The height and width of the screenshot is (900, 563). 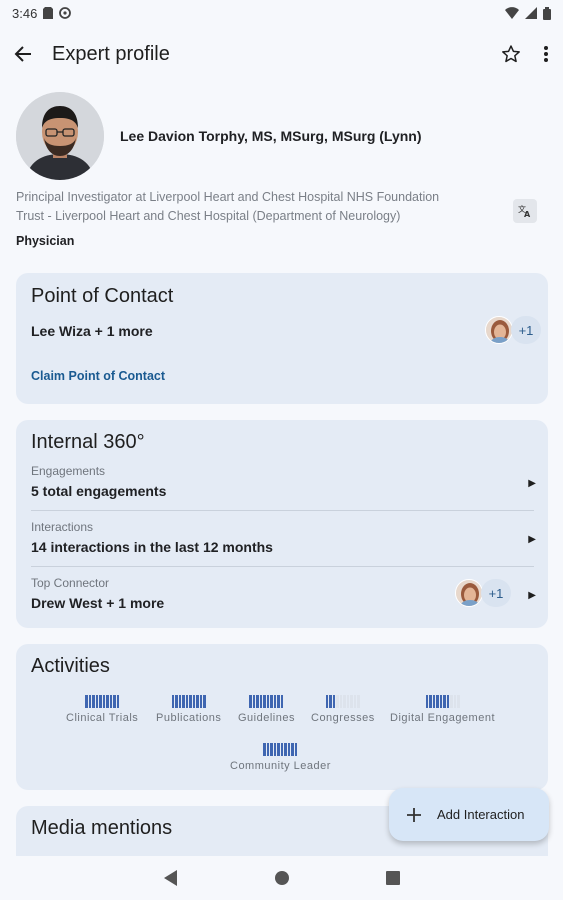 What do you see at coordinates (547, 13) in the screenshot?
I see `battery-icon` at bounding box center [547, 13].